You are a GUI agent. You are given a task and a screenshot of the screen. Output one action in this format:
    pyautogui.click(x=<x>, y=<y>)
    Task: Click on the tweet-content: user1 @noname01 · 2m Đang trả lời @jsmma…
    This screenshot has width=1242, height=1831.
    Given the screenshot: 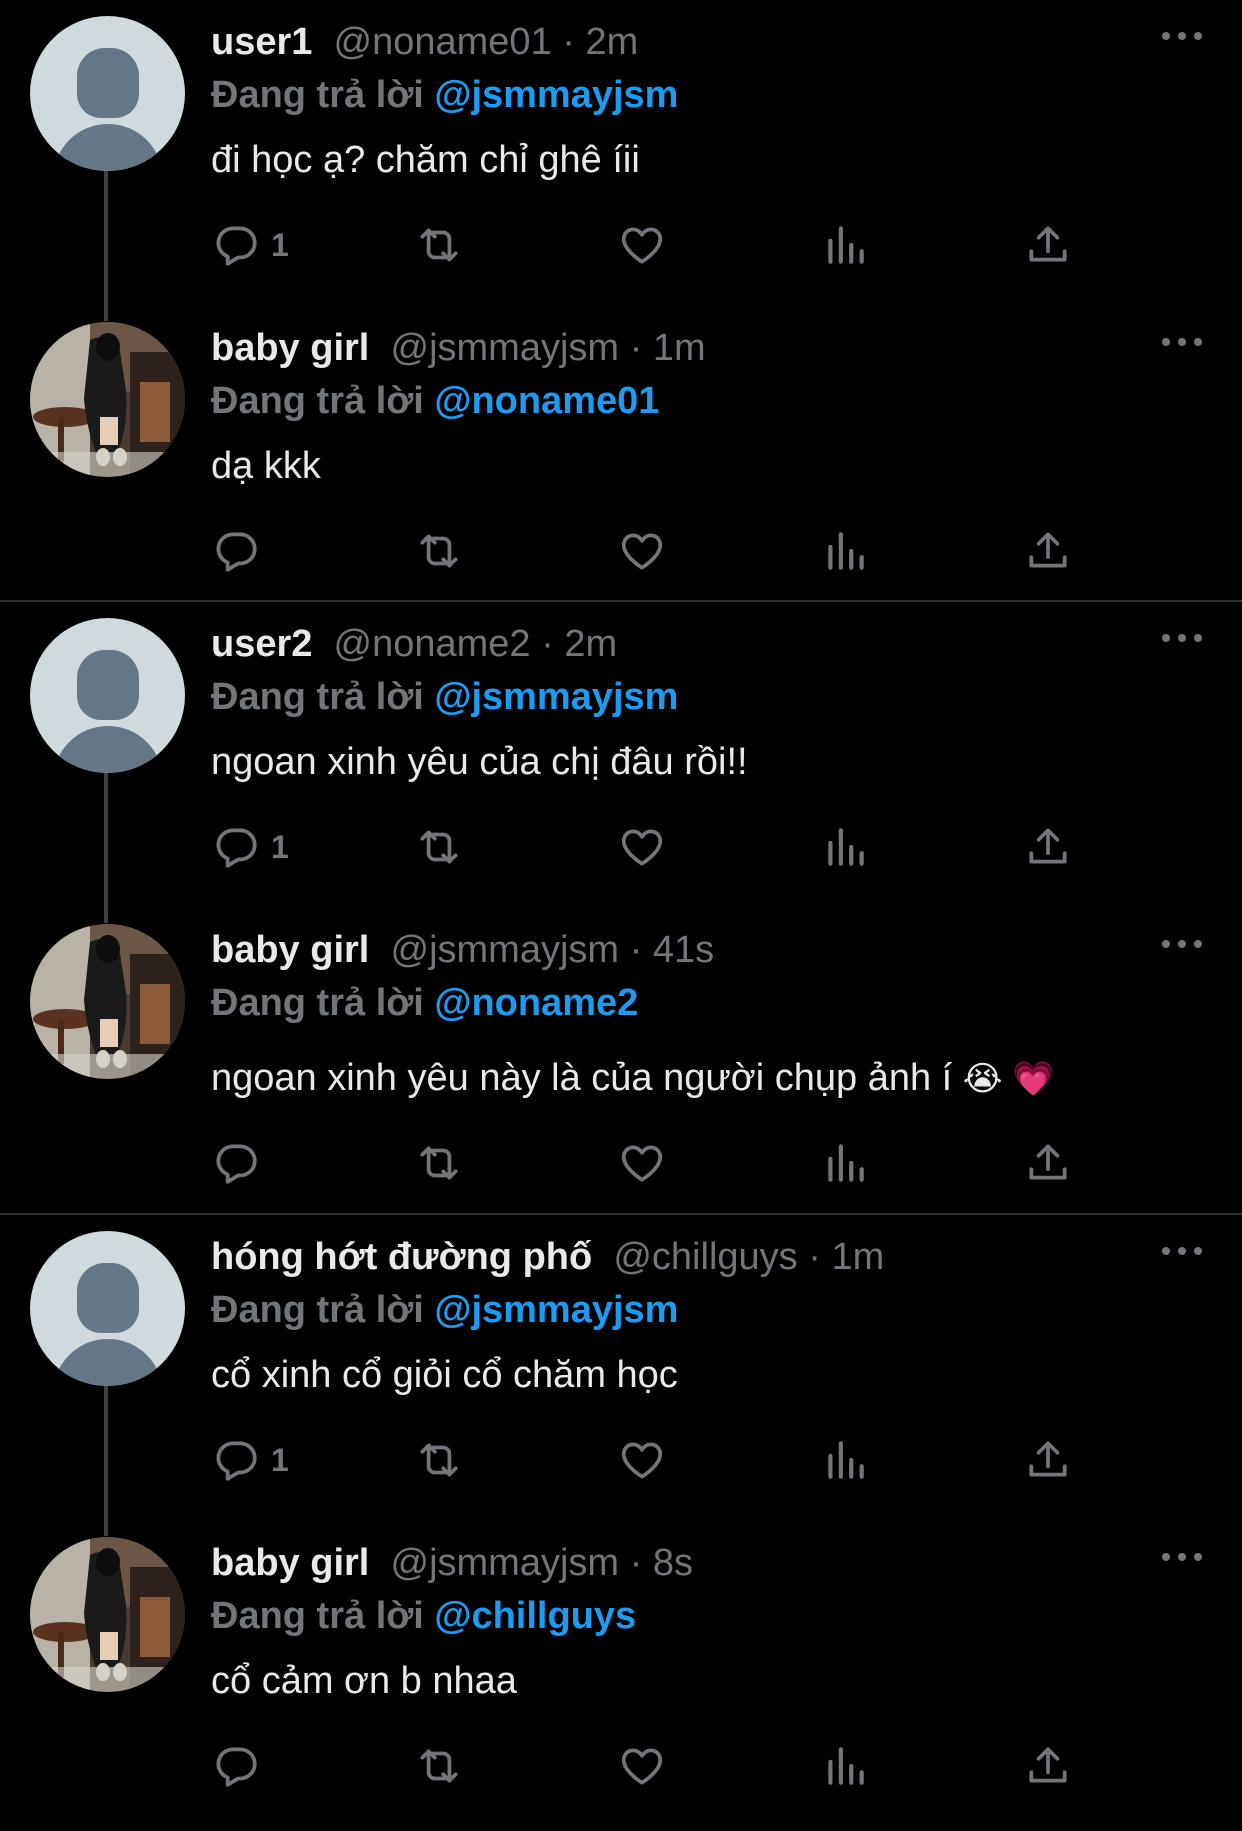 What is the action you would take?
    pyautogui.click(x=711, y=101)
    